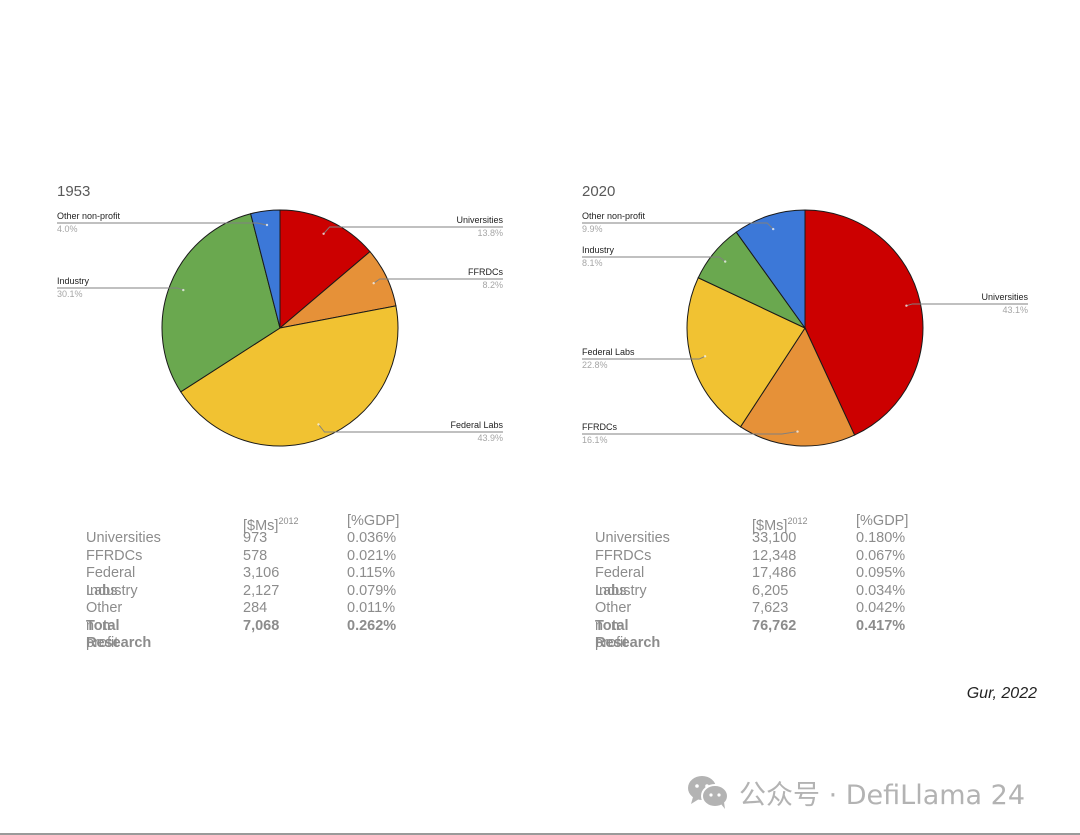 Image resolution: width=1080 pixels, height=835 pixels. I want to click on row-dollars: 12,348, so click(774, 555).